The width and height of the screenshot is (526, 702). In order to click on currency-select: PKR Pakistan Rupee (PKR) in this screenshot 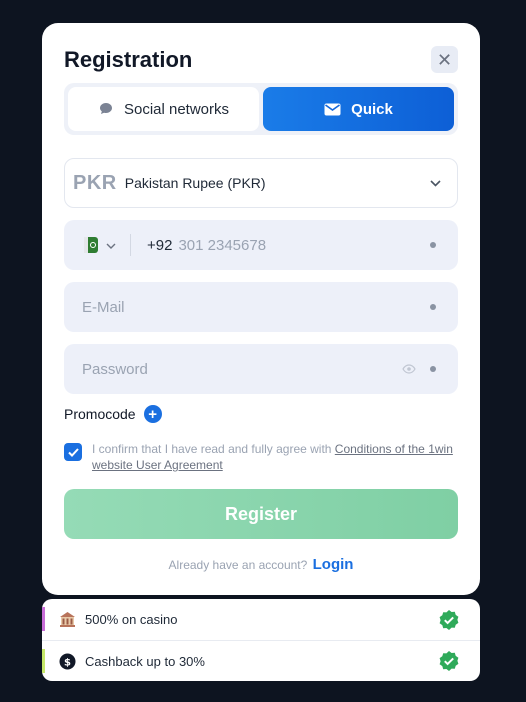, I will do `click(261, 183)`.